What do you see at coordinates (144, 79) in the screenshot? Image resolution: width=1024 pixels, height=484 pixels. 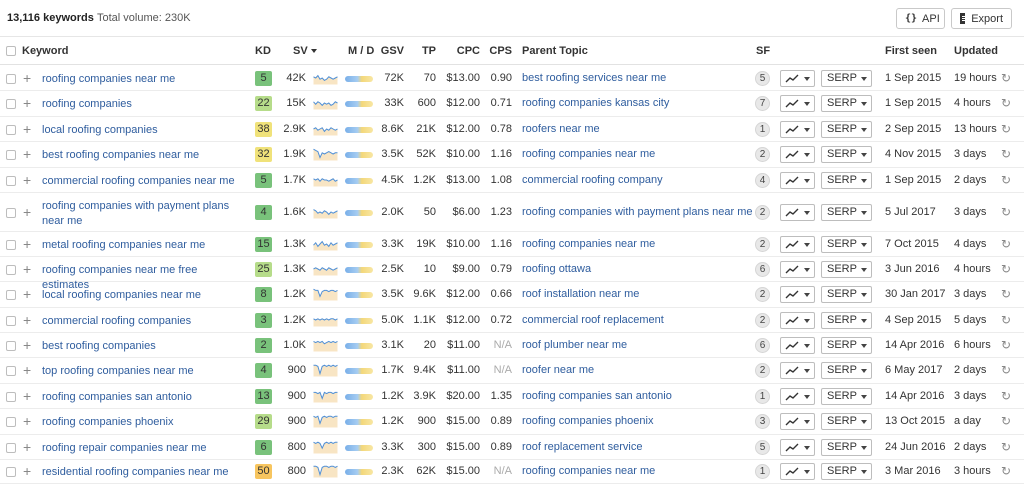 I see `keyword-link: roofing companies near me` at bounding box center [144, 79].